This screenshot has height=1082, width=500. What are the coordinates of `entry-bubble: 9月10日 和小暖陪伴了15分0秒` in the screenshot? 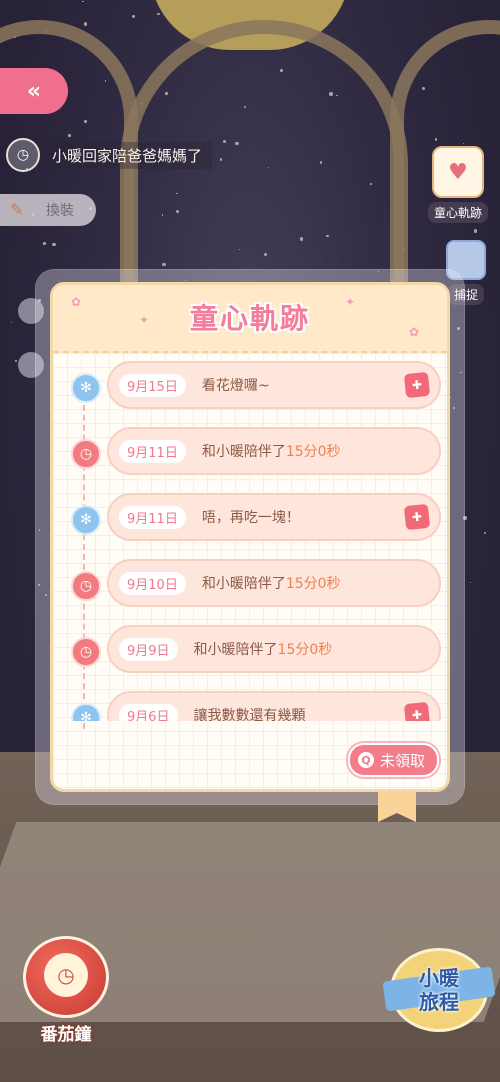 It's located at (274, 583).